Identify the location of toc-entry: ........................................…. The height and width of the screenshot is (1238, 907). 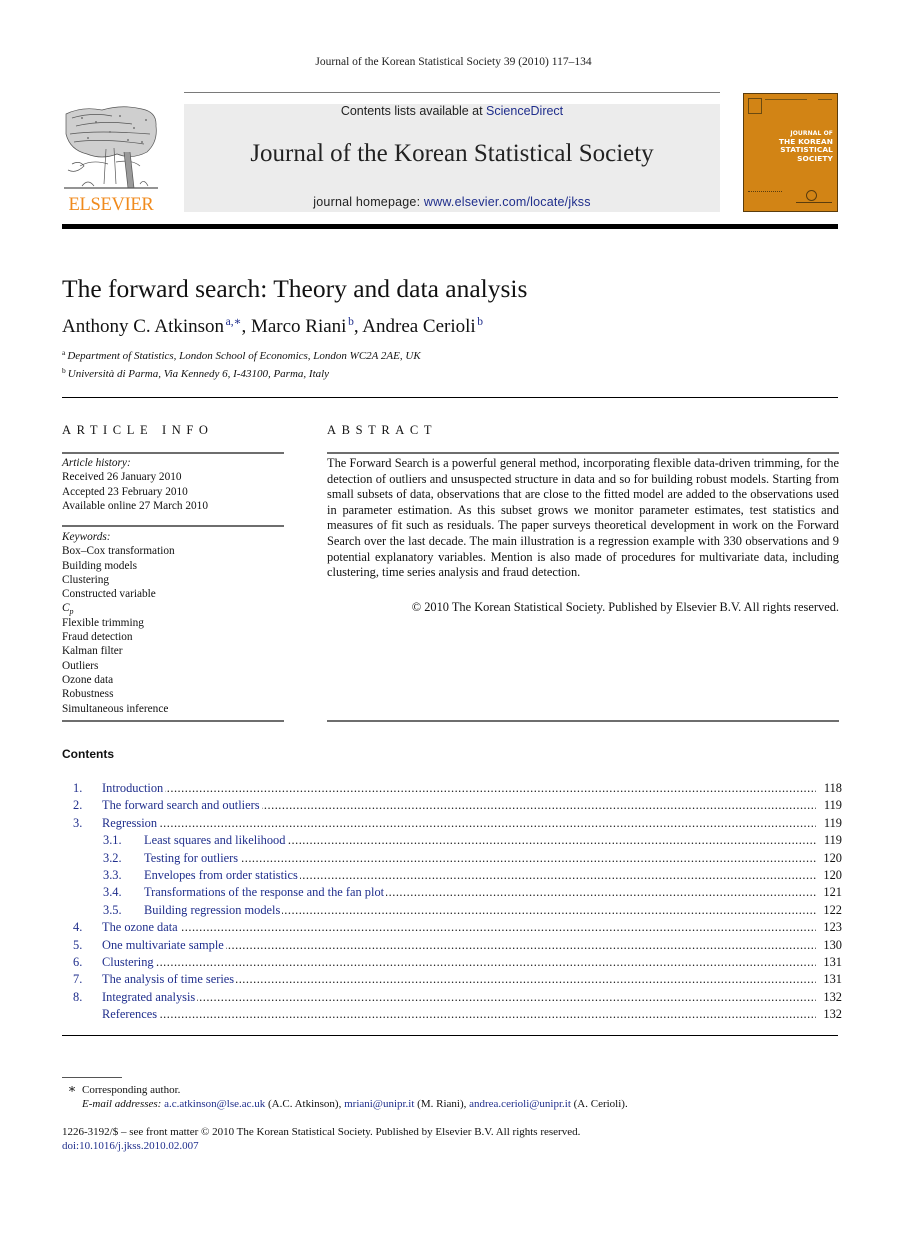
(452, 1014).